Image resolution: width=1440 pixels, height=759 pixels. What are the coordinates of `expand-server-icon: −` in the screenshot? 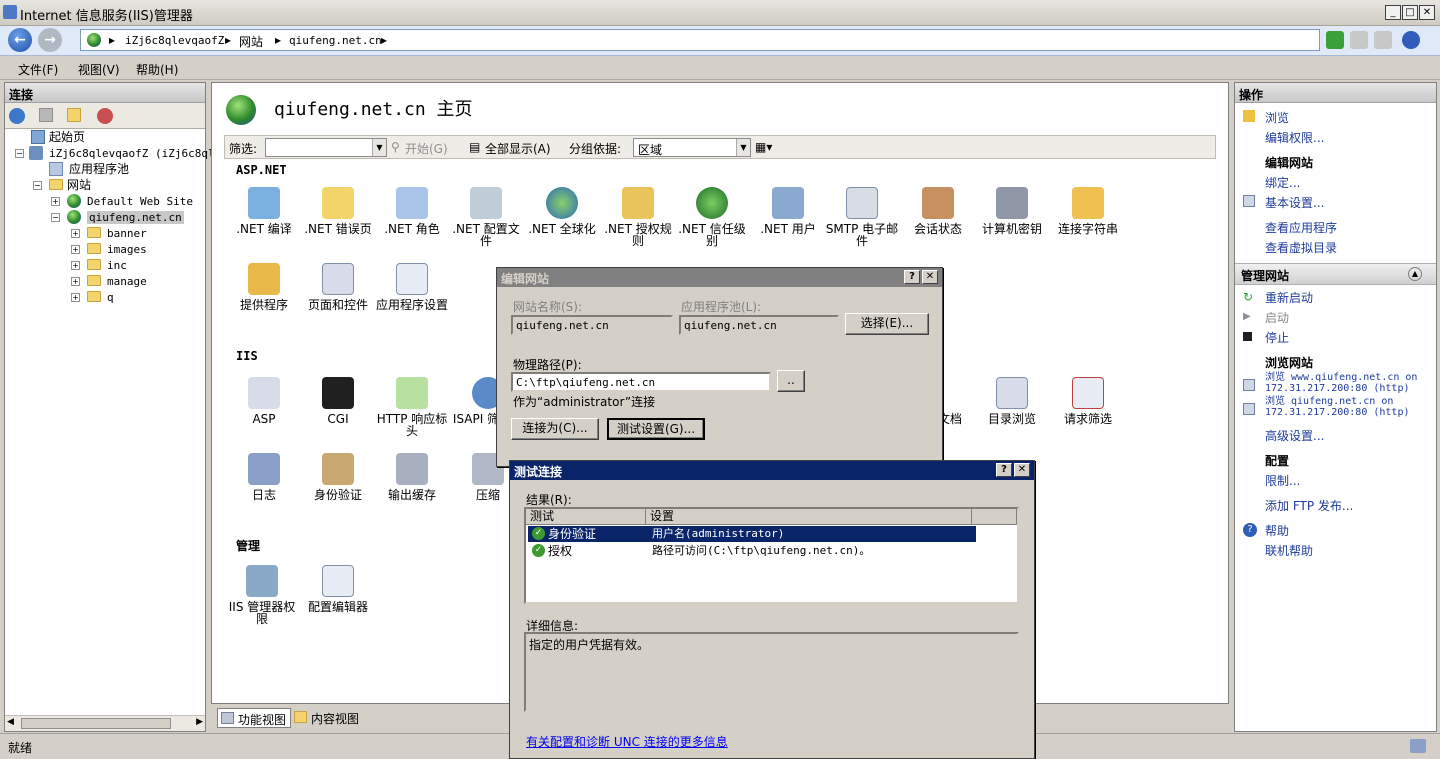 It's located at (19, 153).